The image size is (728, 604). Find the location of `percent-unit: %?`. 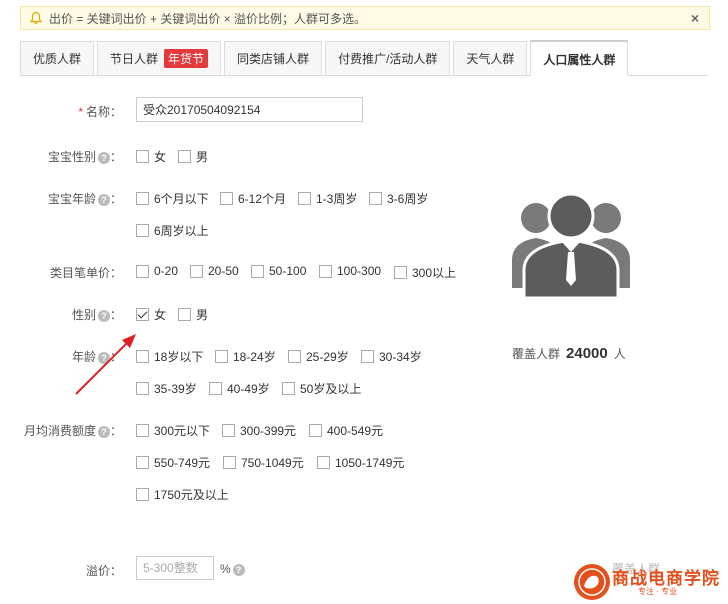

percent-unit: %? is located at coordinates (232, 569).